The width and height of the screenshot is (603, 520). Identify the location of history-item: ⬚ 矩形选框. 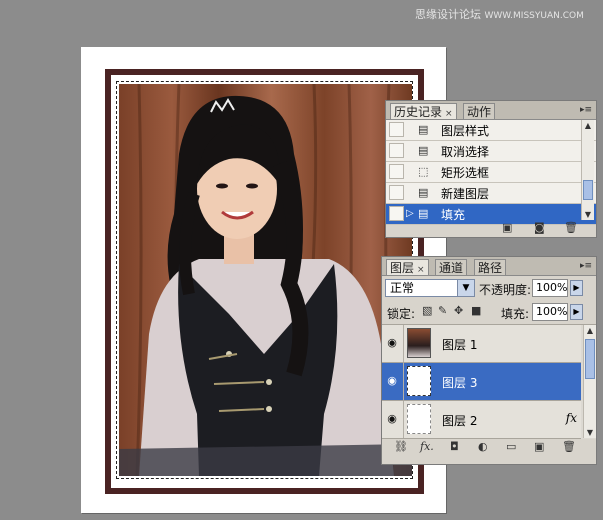
(491, 172).